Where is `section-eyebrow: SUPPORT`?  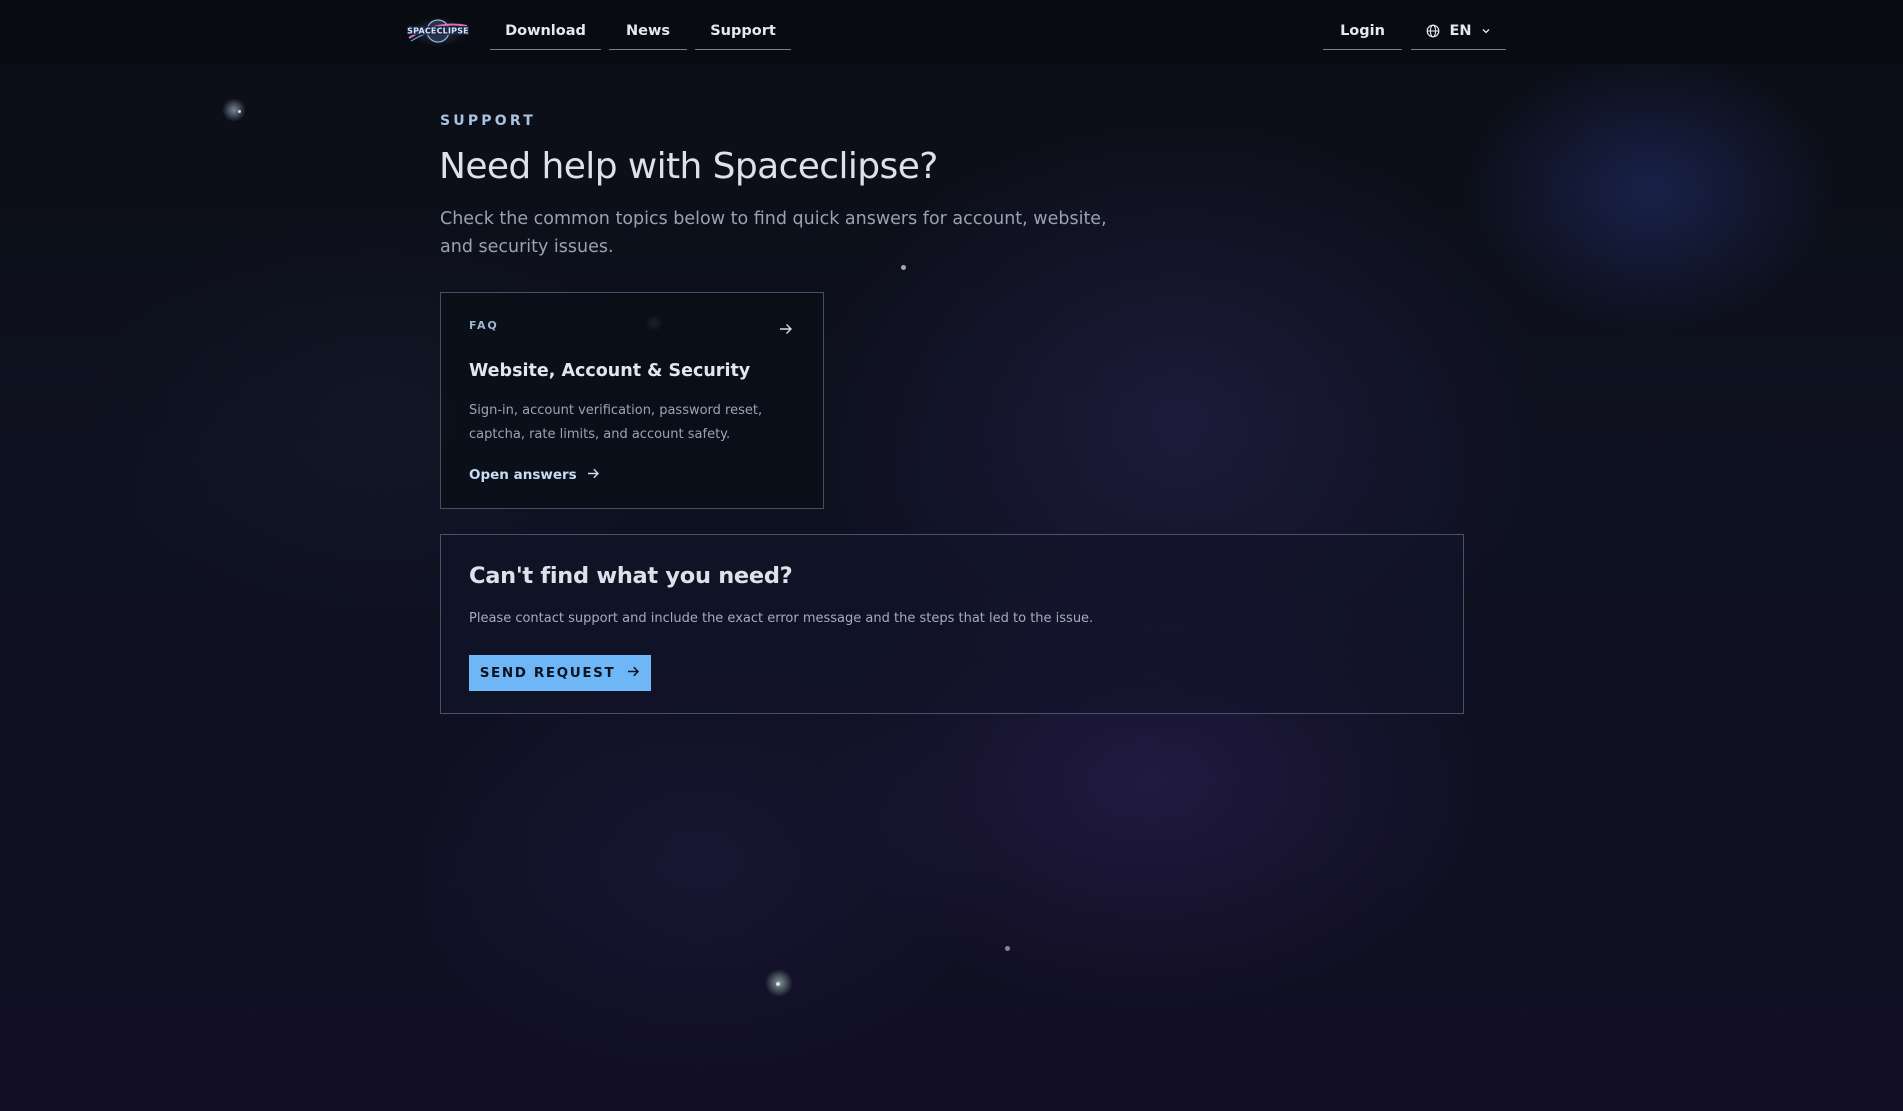
section-eyebrow: SUPPORT is located at coordinates (488, 121).